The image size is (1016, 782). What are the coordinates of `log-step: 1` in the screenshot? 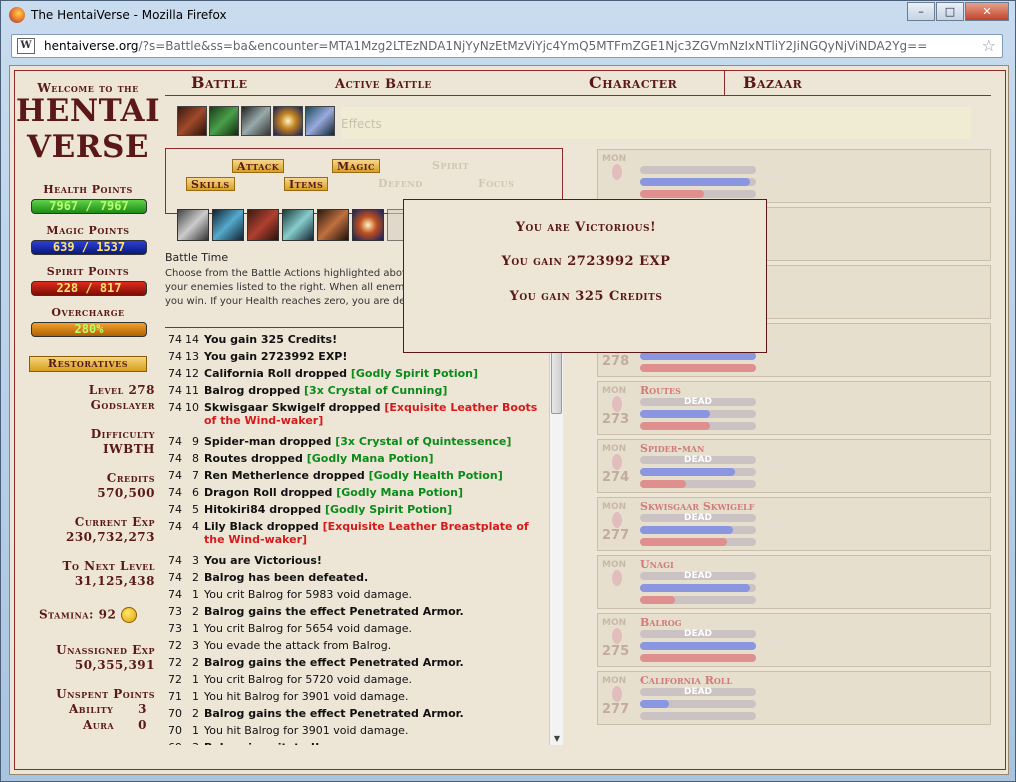 It's located at (195, 628).